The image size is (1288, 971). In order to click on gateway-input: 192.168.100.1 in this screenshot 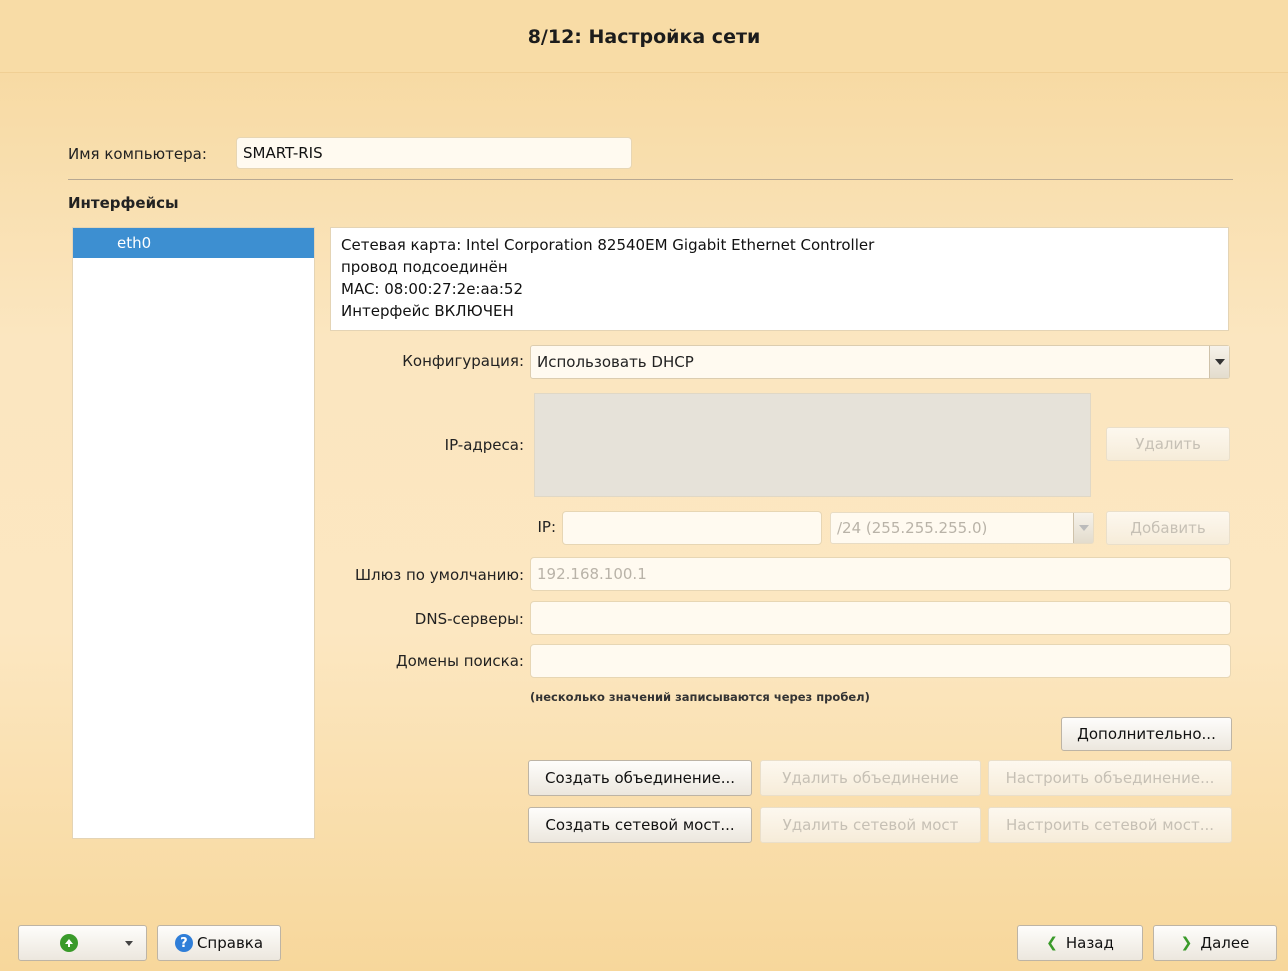, I will do `click(880, 574)`.